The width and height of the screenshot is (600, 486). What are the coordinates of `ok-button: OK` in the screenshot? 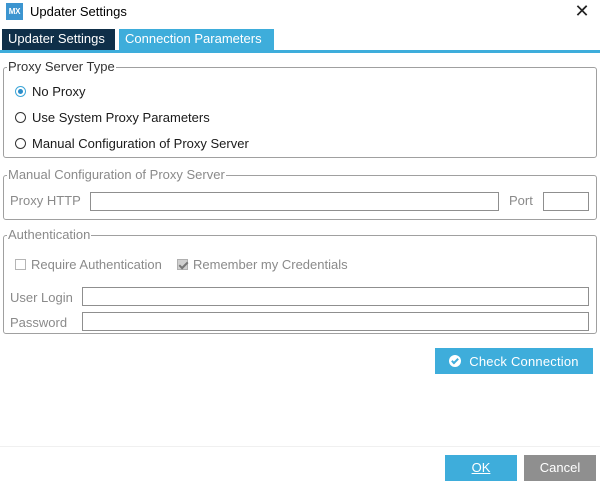 It's located at (481, 468).